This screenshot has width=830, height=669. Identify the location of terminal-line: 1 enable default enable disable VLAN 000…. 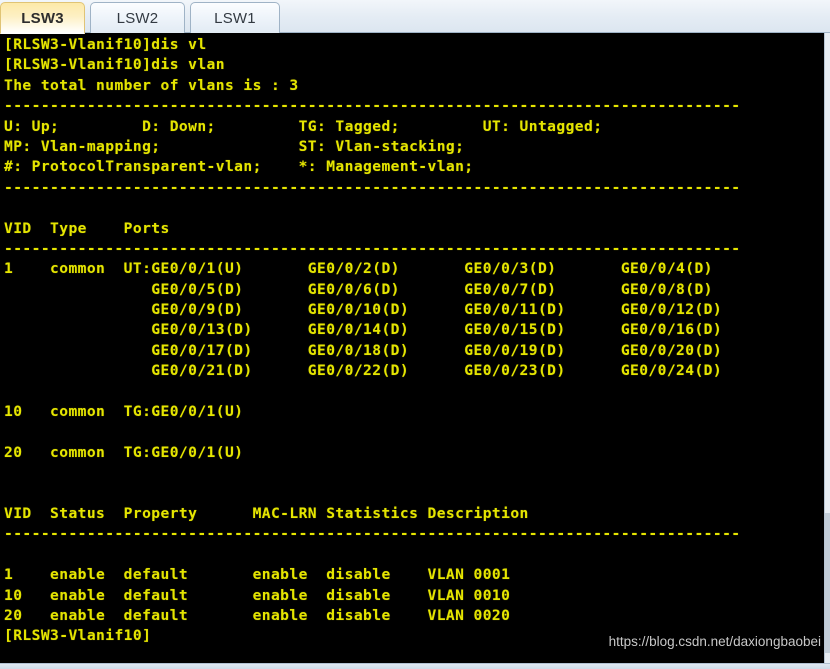
(257, 575).